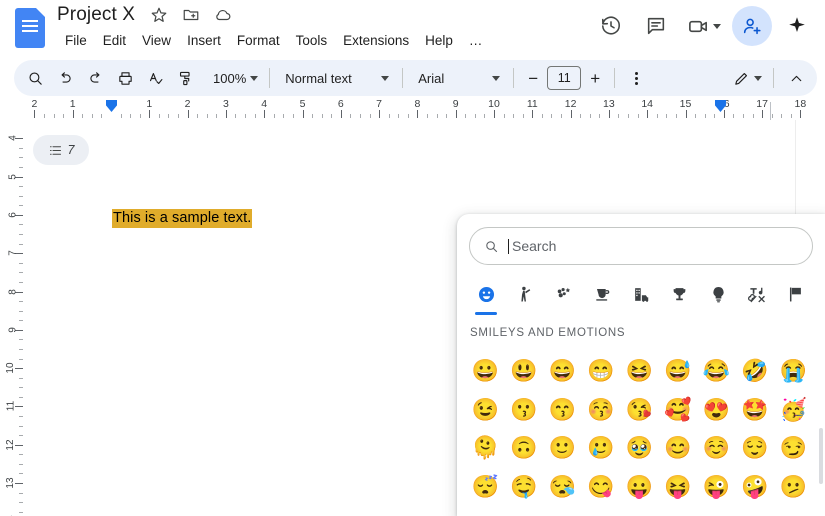 This screenshot has width=825, height=516. What do you see at coordinates (639, 410) in the screenshot?
I see `emoji-cell: 😘` at bounding box center [639, 410].